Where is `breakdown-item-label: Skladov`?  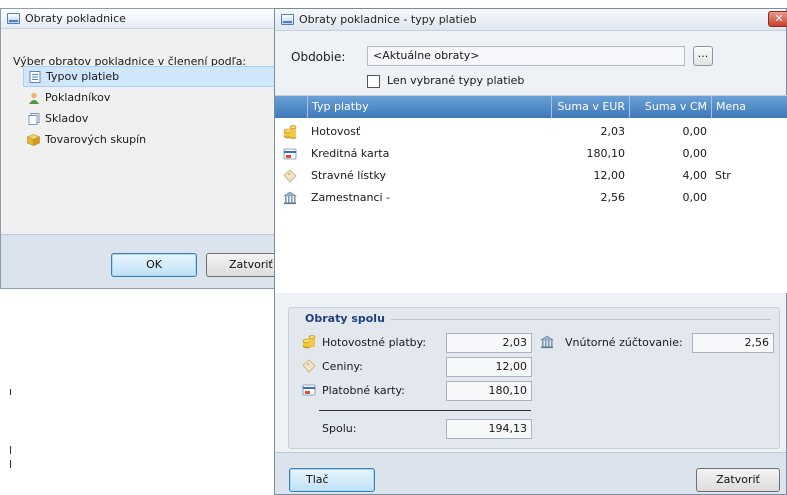 breakdown-item-label: Skladov is located at coordinates (67, 118).